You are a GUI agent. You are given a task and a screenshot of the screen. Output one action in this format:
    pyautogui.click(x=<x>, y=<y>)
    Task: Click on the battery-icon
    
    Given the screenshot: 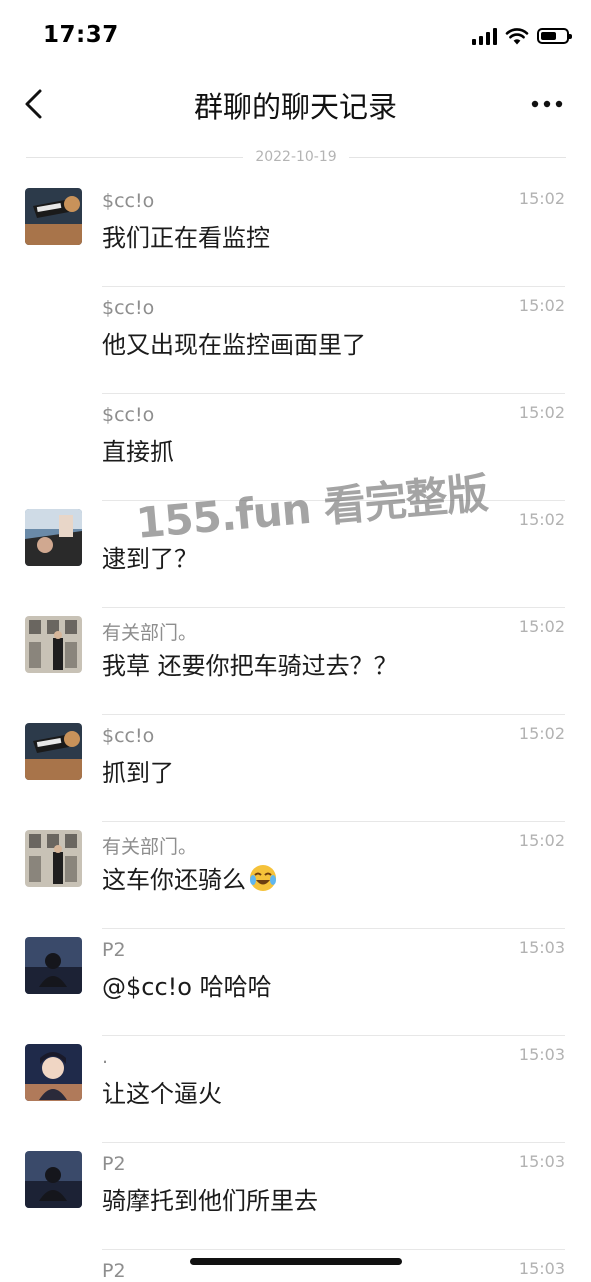 What is the action you would take?
    pyautogui.click(x=554, y=36)
    